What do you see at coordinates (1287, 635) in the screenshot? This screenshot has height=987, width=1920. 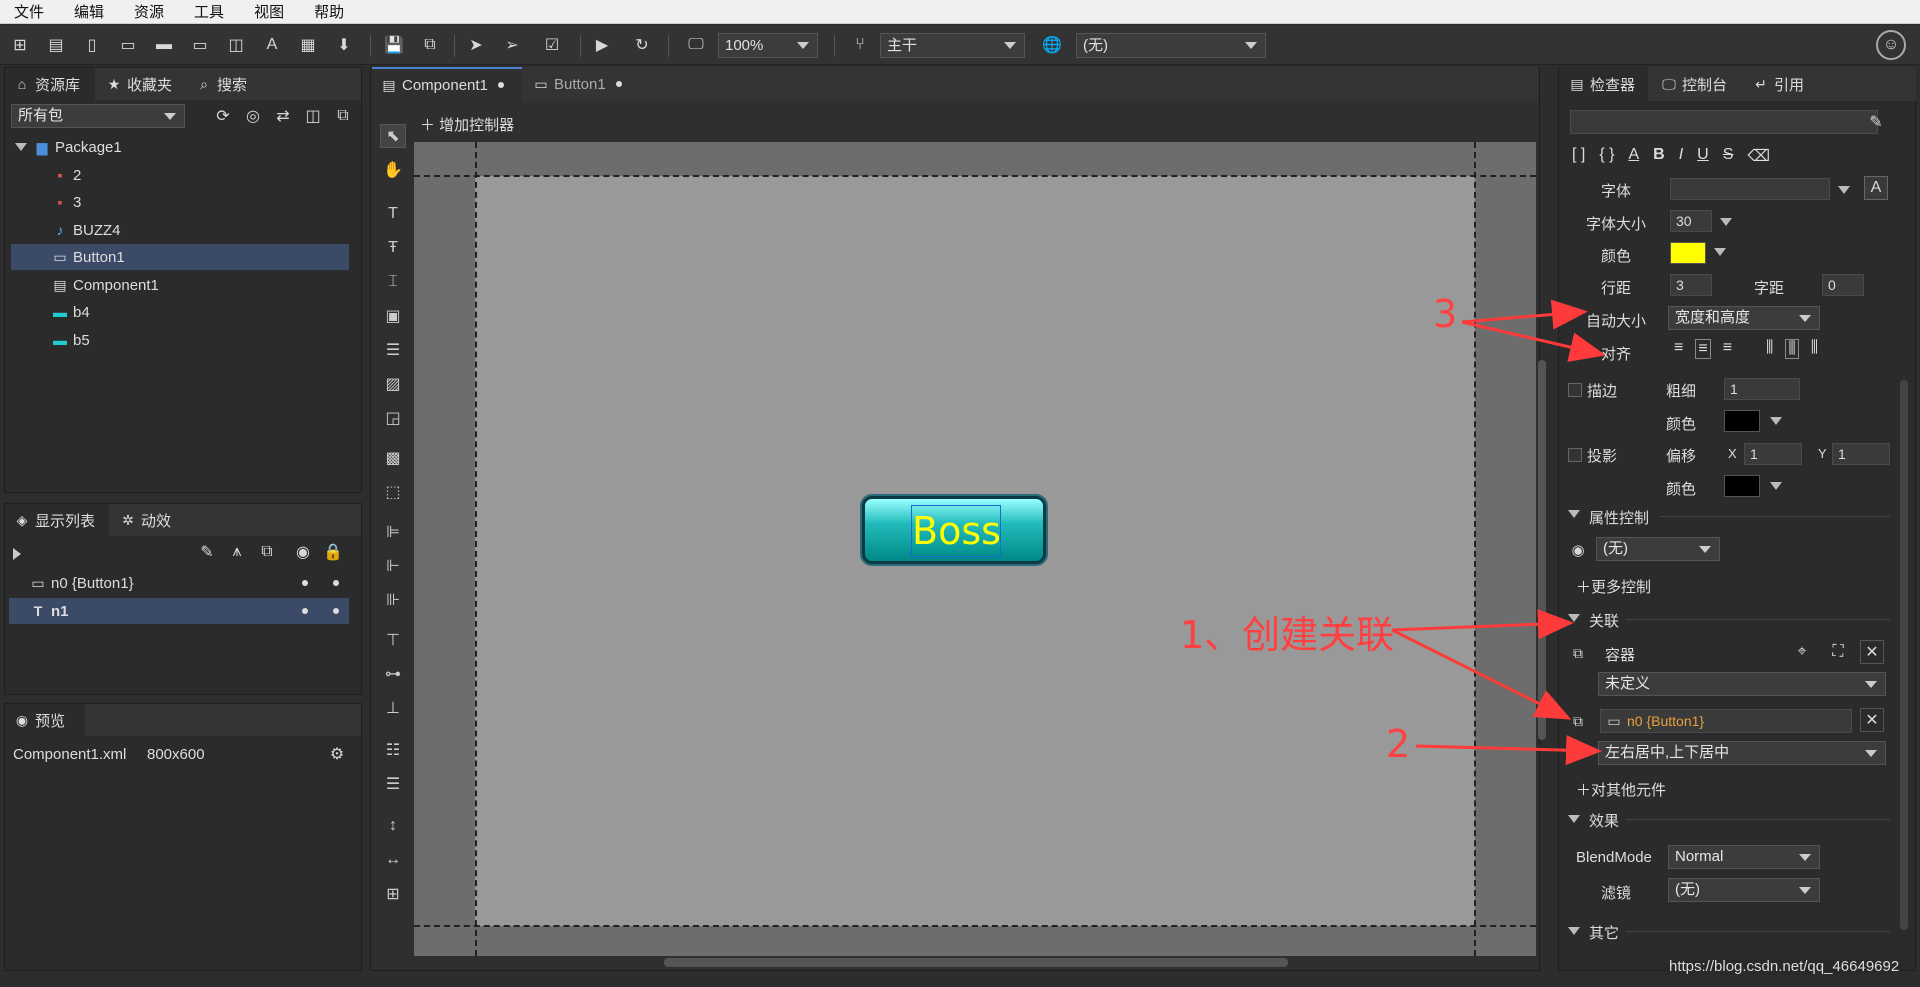 I see `annotation-1: 1、创建关联` at bounding box center [1287, 635].